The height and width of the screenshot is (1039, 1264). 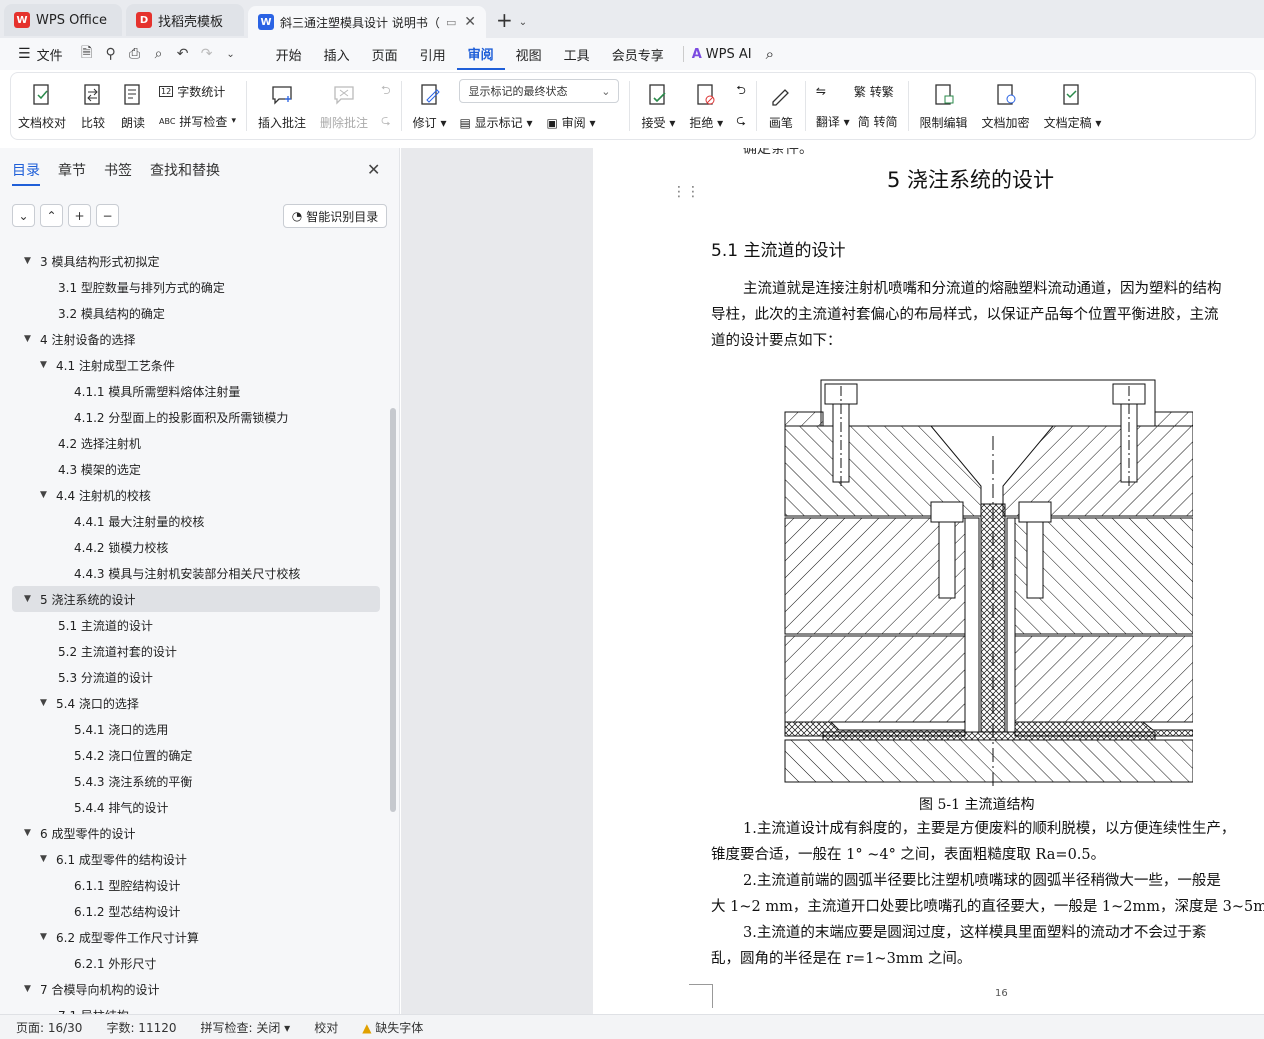 I want to click on delete-comment-button: 删除批注, so click(x=344, y=106).